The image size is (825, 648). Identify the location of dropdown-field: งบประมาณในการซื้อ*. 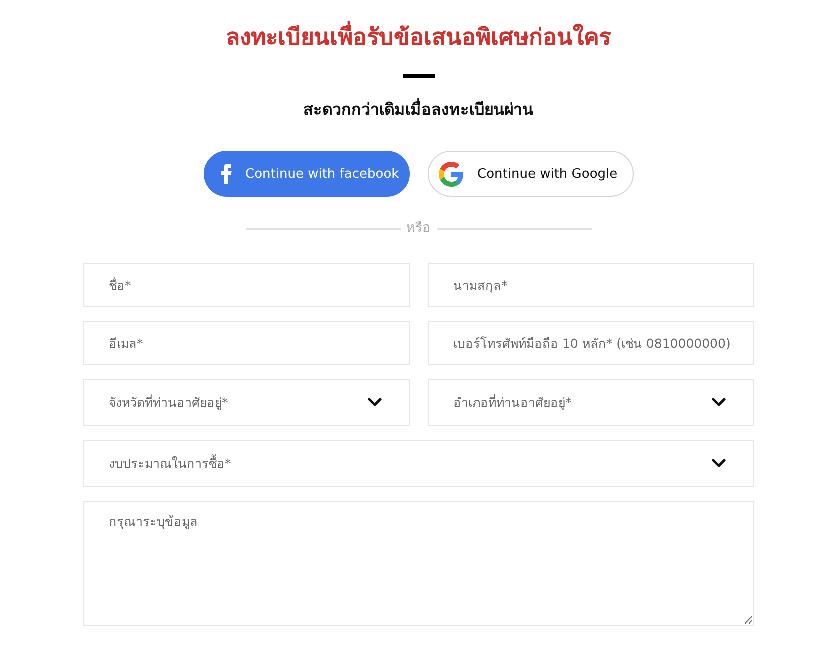
(418, 463).